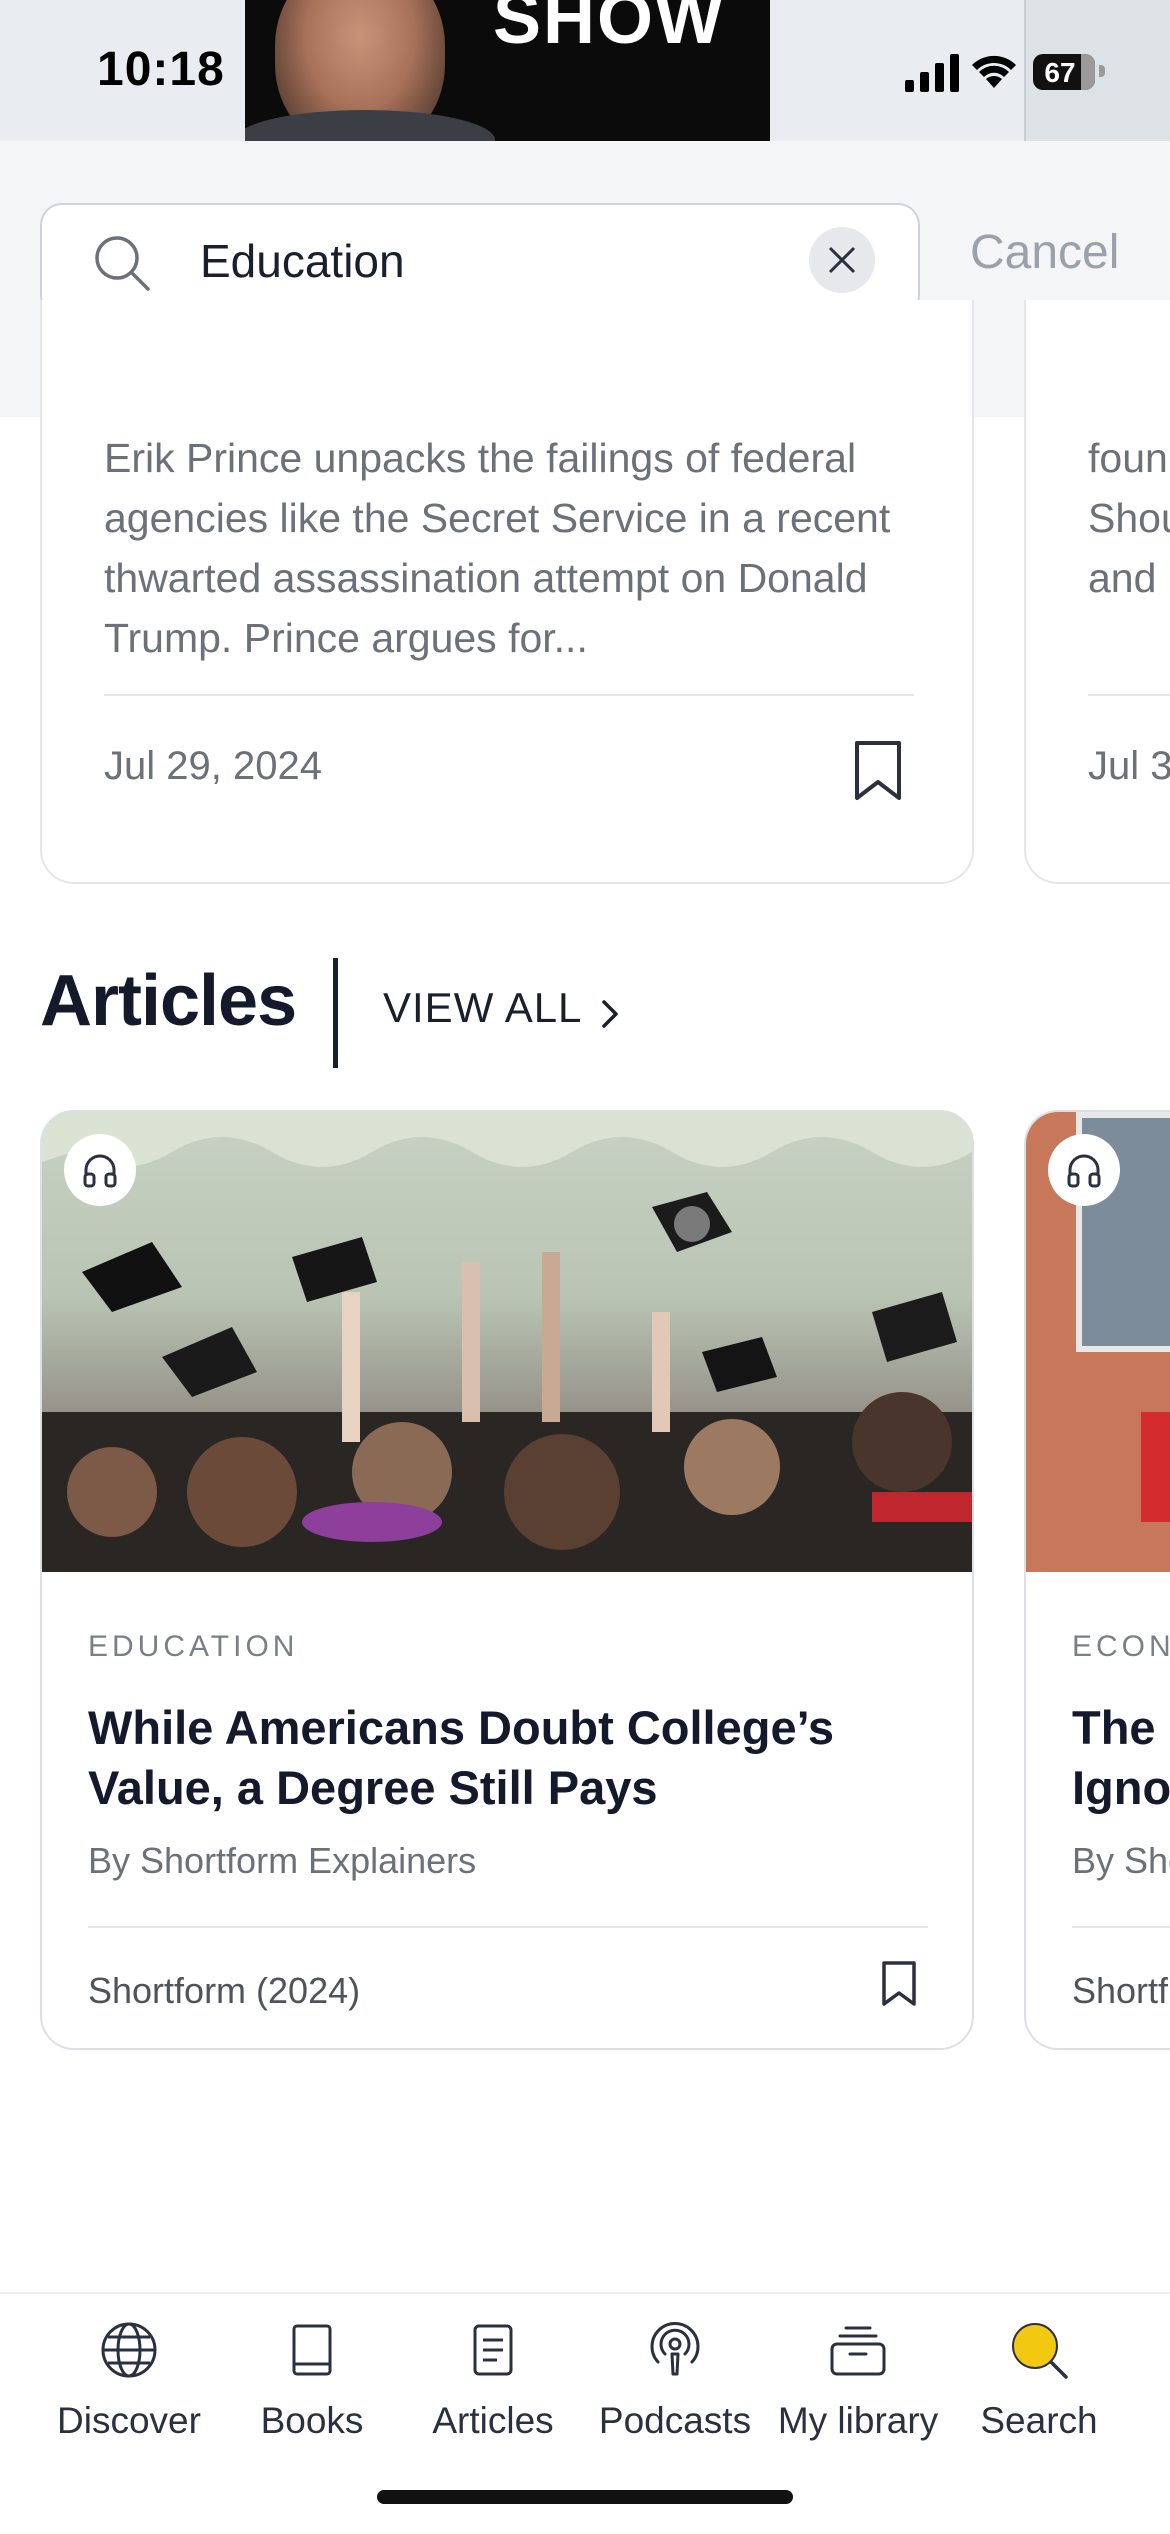 The height and width of the screenshot is (2534, 1170). Describe the element at coordinates (312, 2390) in the screenshot. I see `tab-books: Books` at that location.